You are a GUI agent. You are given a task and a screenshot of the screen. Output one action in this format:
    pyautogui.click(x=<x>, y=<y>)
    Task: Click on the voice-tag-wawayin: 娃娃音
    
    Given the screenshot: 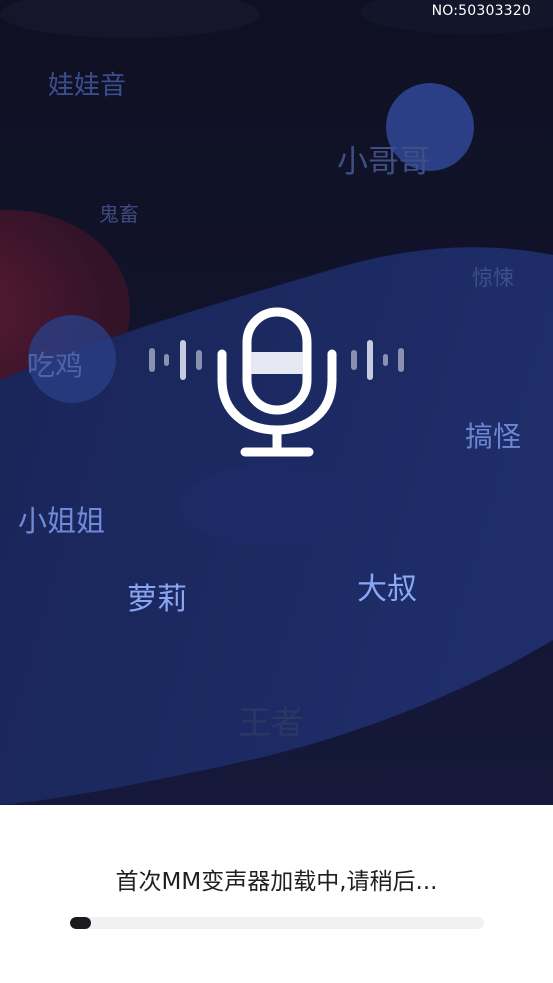 What is the action you would take?
    pyautogui.click(x=87, y=86)
    